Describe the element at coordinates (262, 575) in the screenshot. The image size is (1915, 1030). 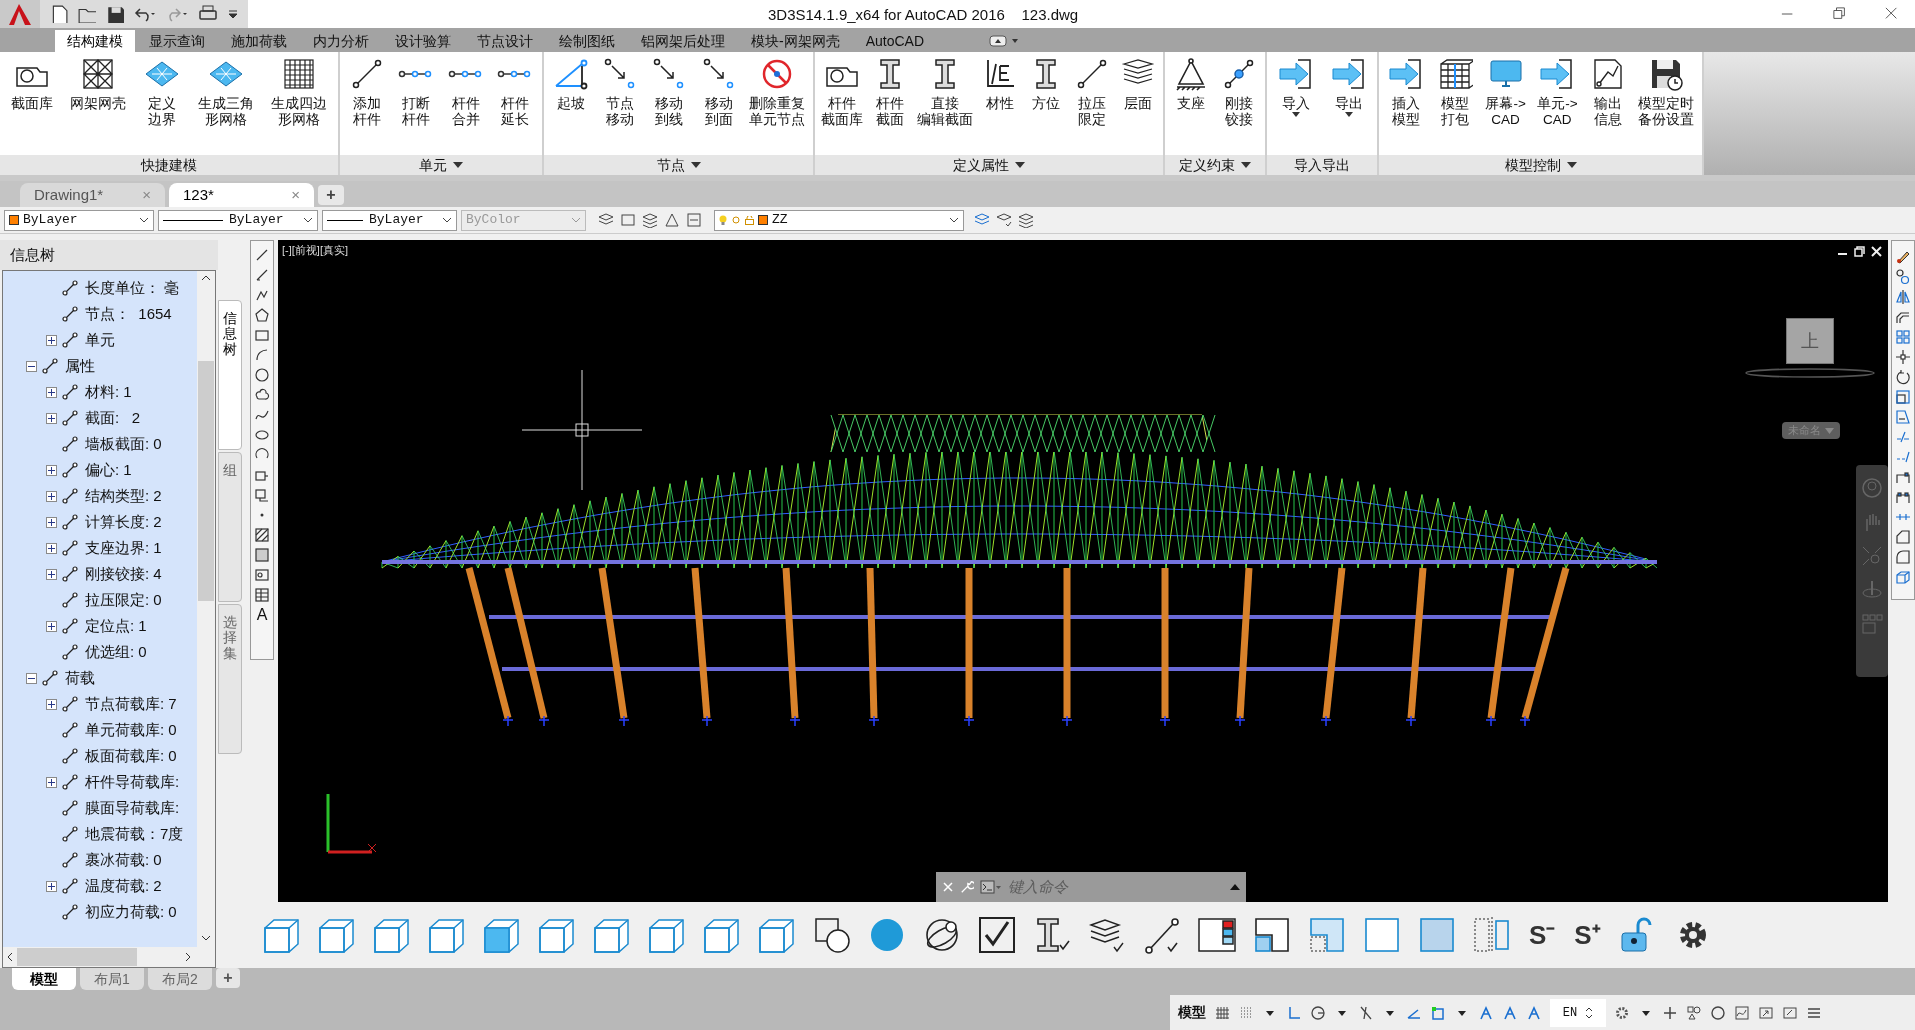
I see `region-icon` at that location.